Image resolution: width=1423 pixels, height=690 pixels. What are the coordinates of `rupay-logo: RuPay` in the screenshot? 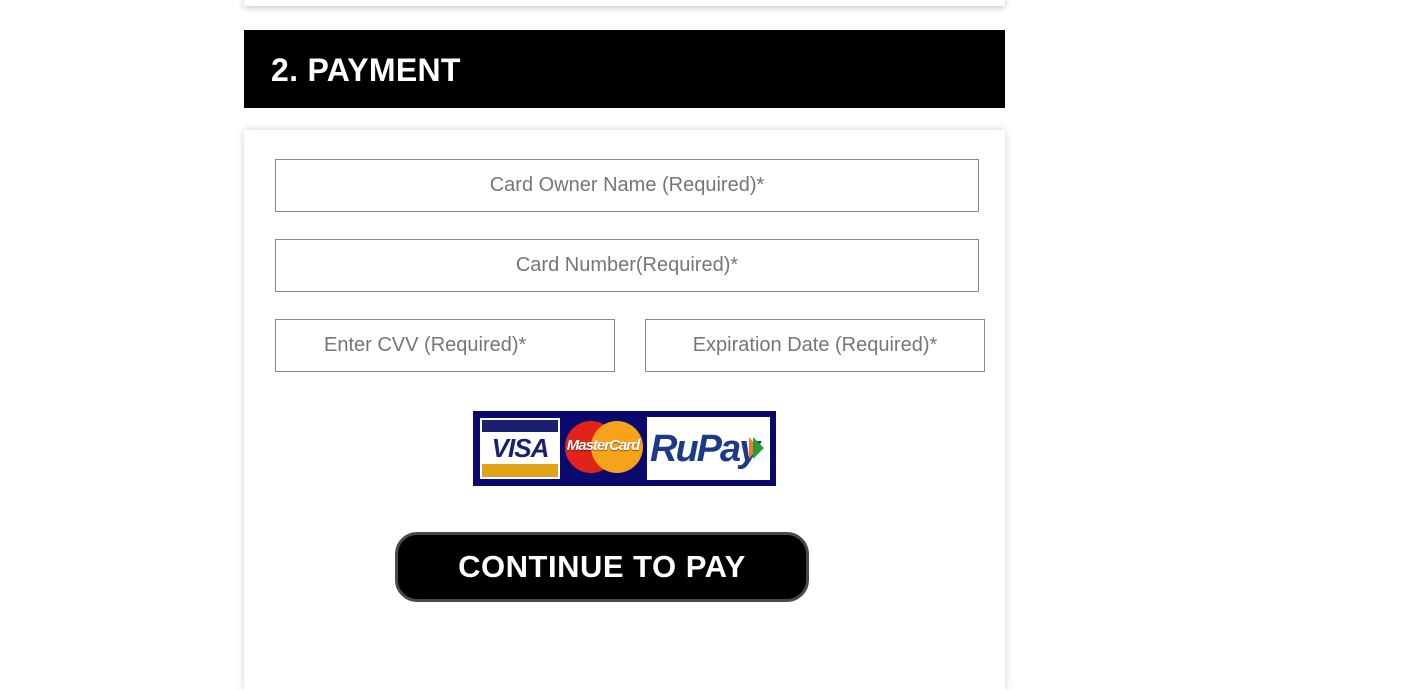 It's located at (708, 448).